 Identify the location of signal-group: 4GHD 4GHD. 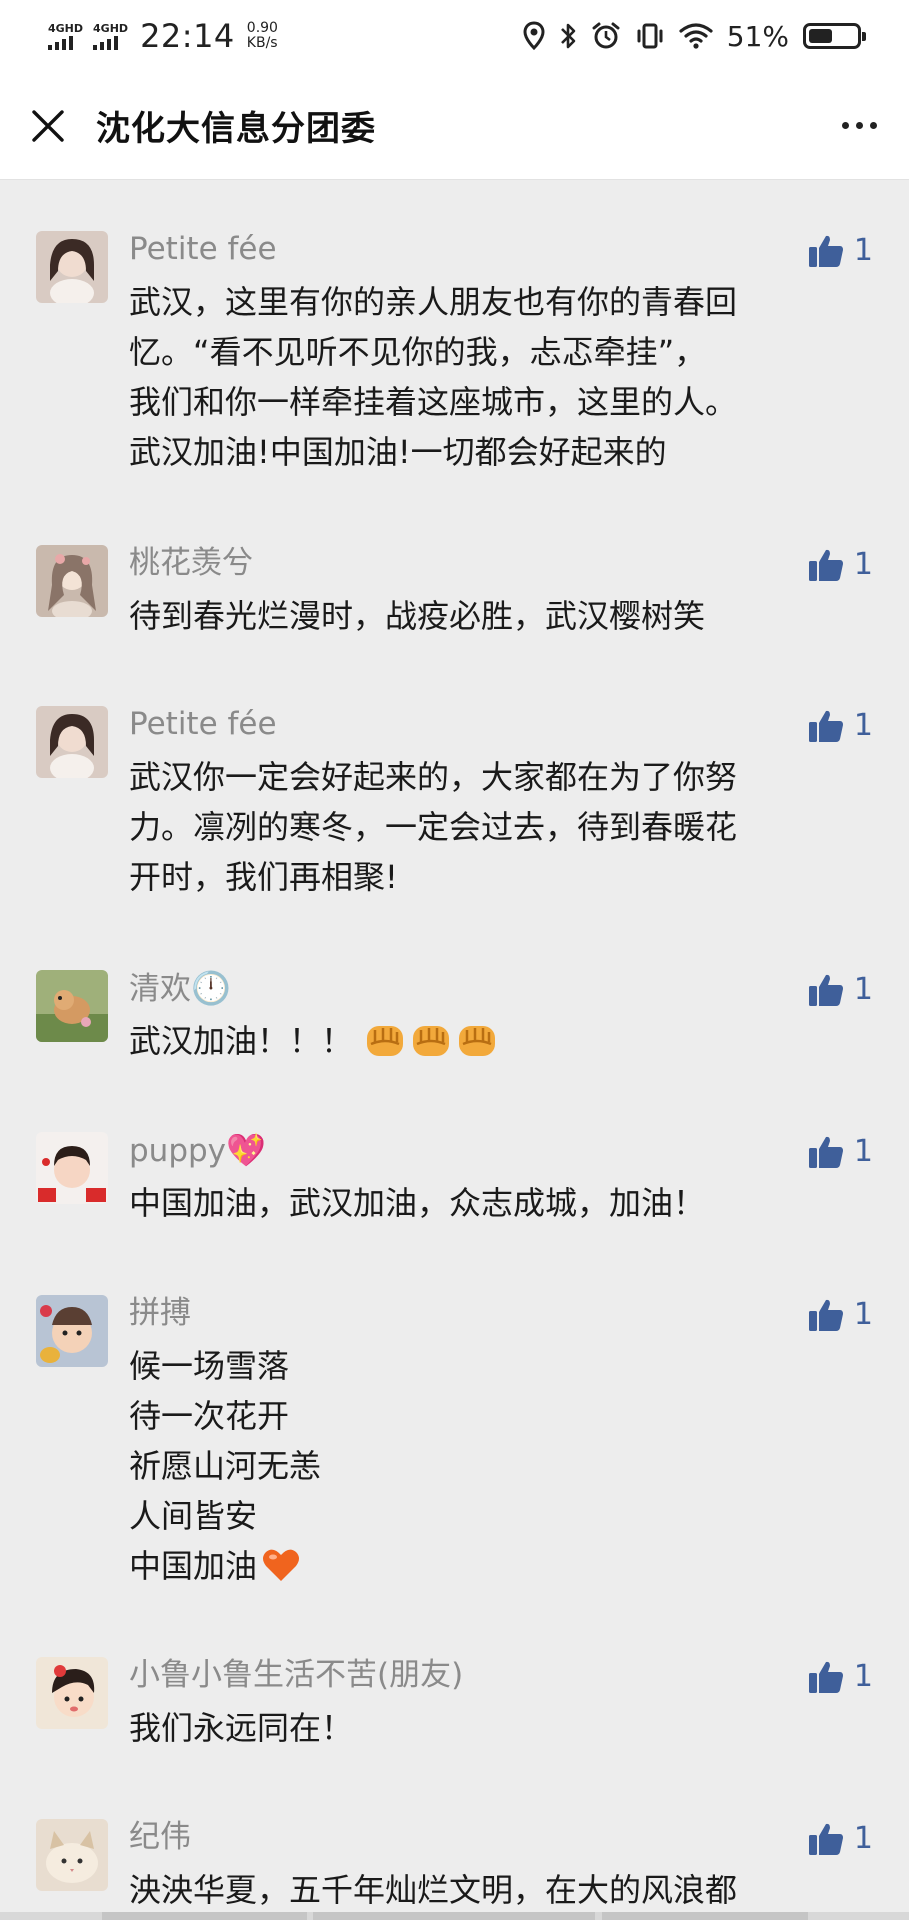
(88, 36).